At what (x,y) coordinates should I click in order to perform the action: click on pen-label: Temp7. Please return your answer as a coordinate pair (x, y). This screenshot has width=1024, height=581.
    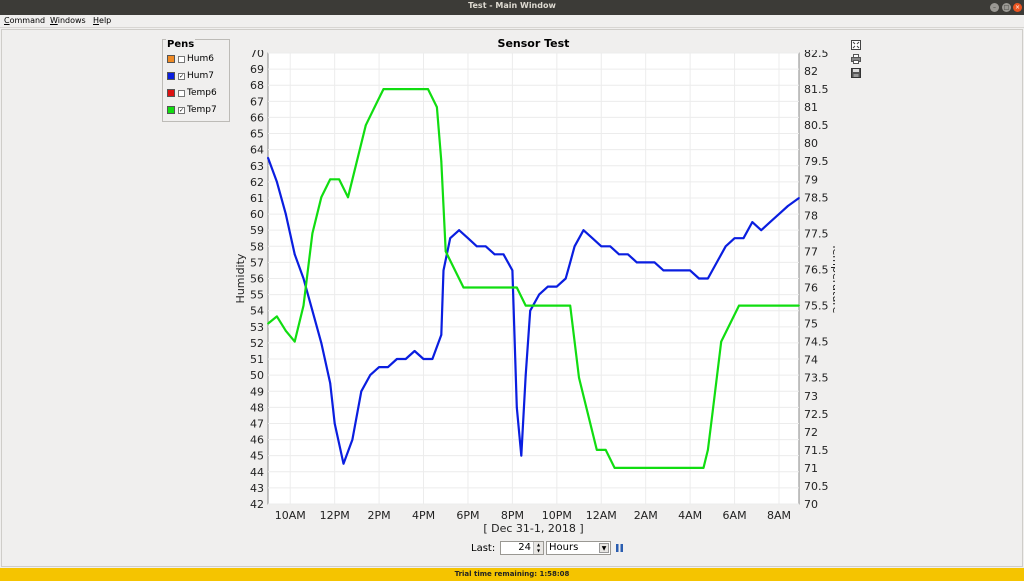
    Looking at the image, I should click on (202, 110).